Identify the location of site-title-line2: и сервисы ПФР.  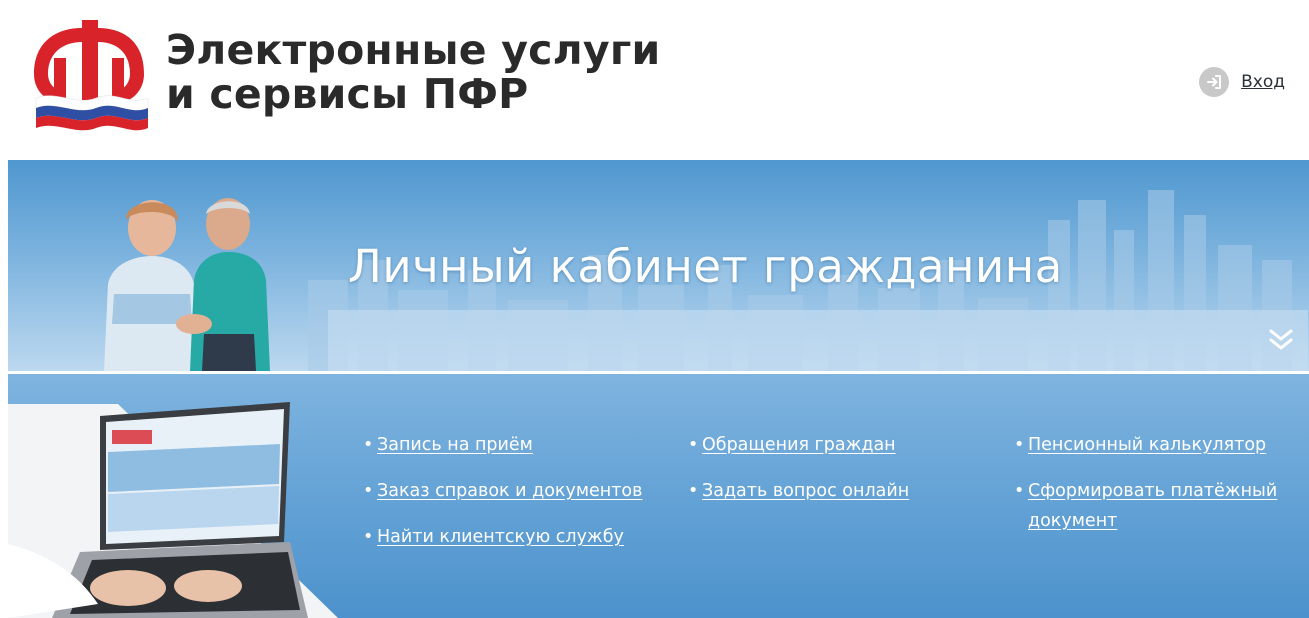
(347, 94).